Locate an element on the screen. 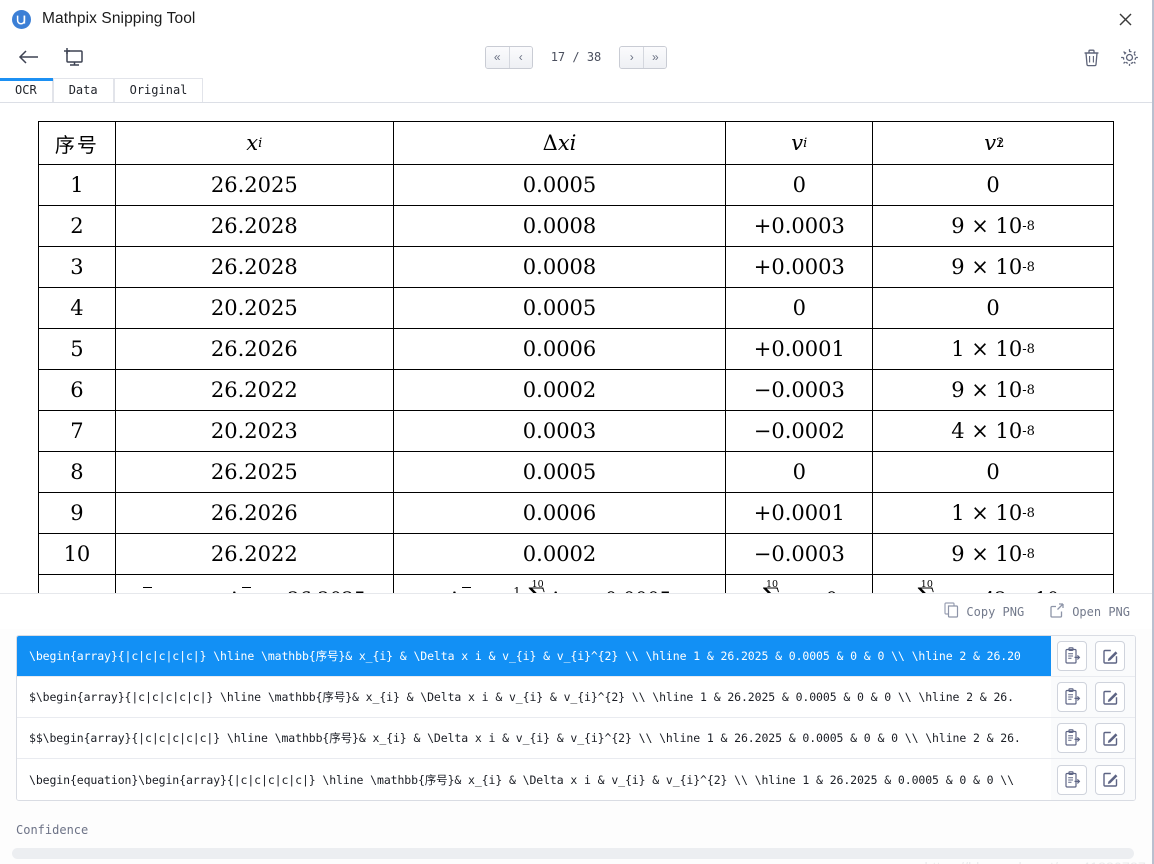 This screenshot has height=864, width=1154. cell-index: 6 is located at coordinates (77, 390).